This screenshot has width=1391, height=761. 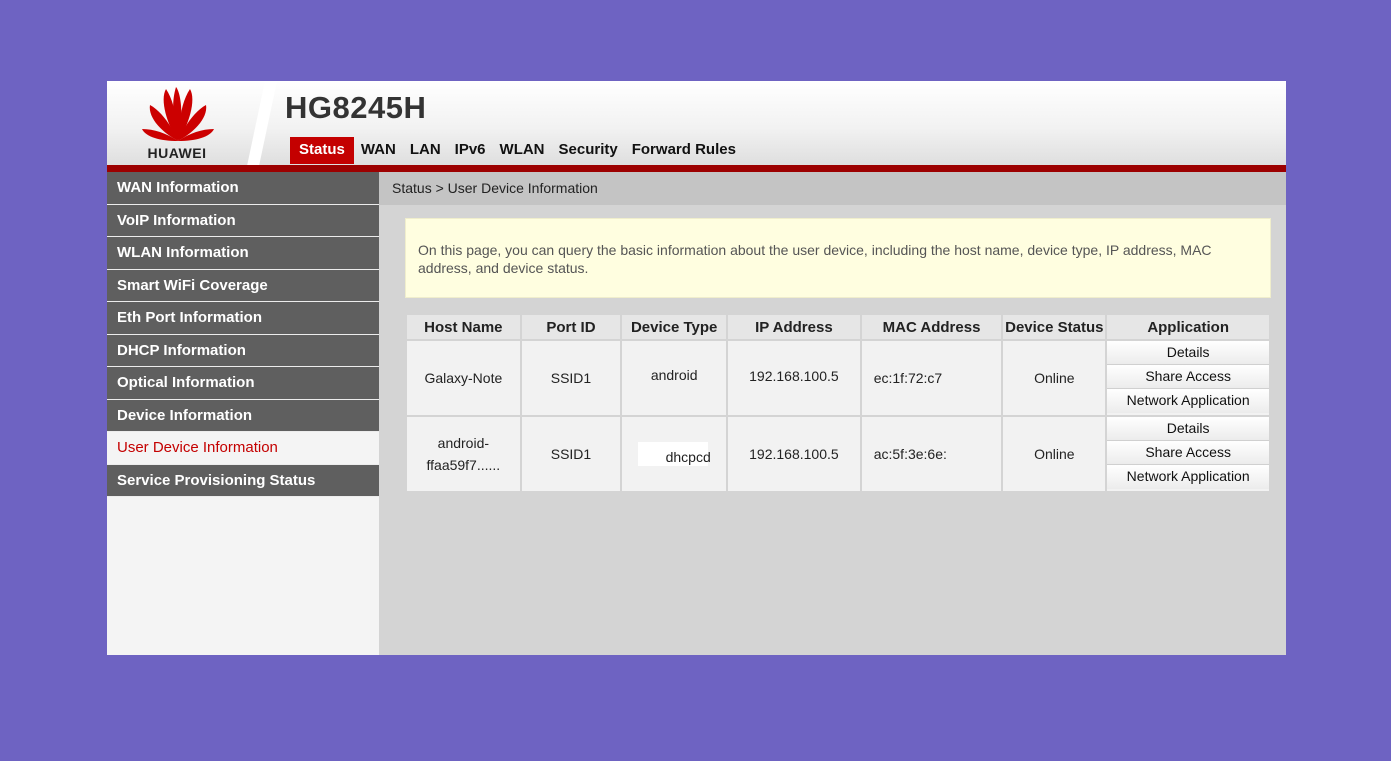 I want to click on device-type-value: dhcpcd, so click(x=688, y=456).